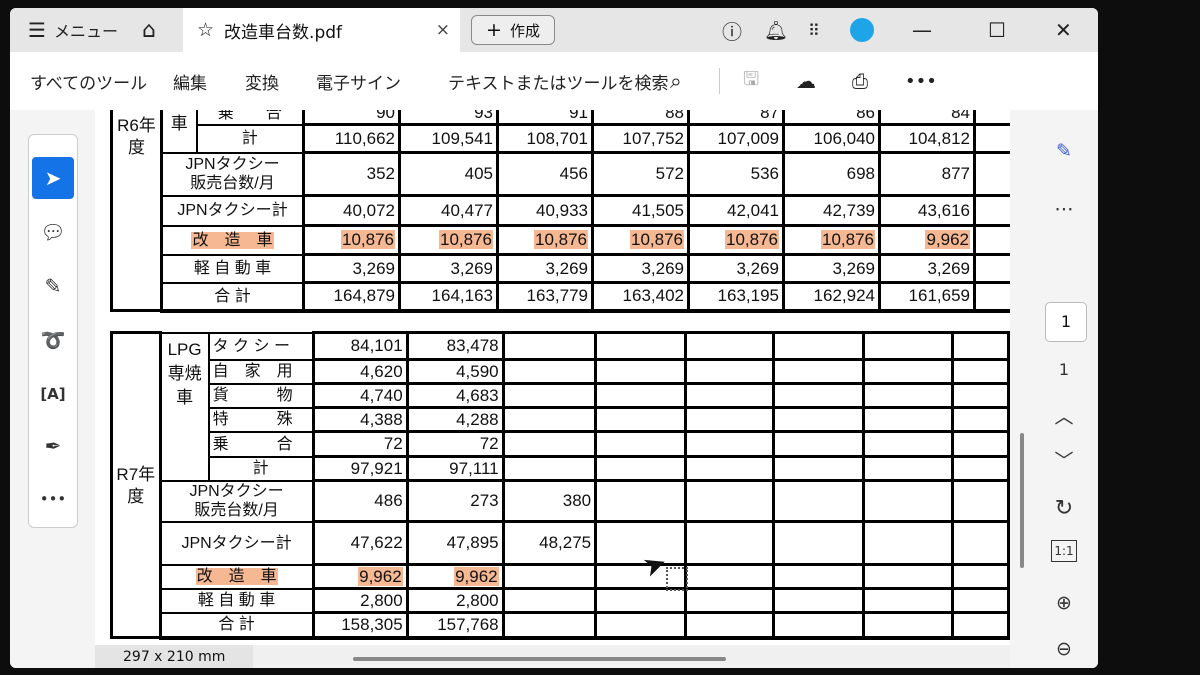 This screenshot has height=675, width=1200. What do you see at coordinates (1064, 389) in the screenshot?
I see `right-panel: ✎ ⋯ 1 1 ︿ ﹀ ↻ 1:1 ⊕ ⊖` at bounding box center [1064, 389].